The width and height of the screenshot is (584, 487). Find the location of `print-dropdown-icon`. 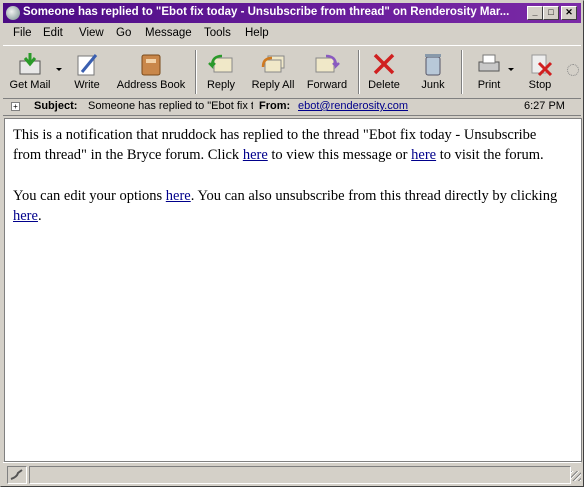

print-dropdown-icon is located at coordinates (511, 69).